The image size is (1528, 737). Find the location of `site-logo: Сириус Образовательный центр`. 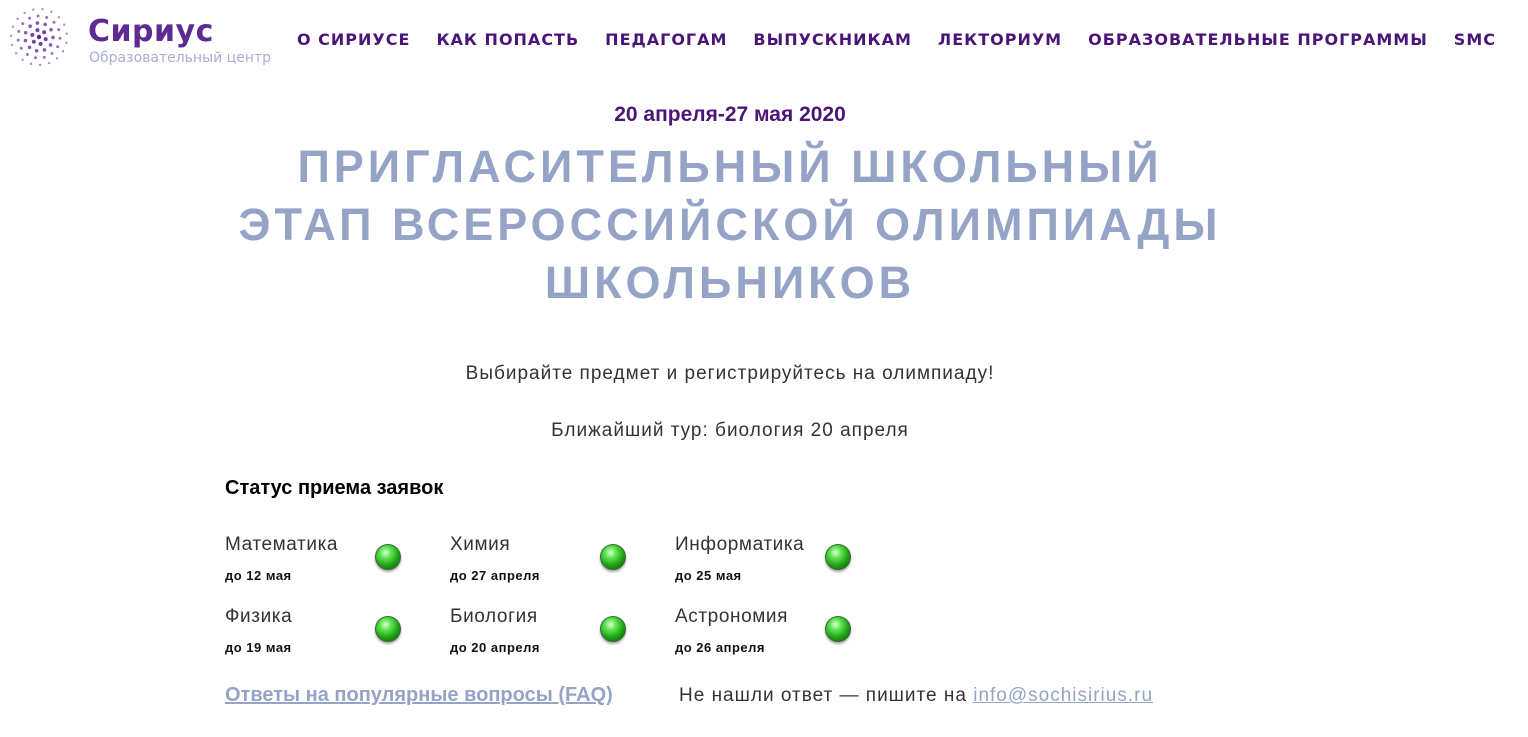

site-logo: Сириус Образовательный центр is located at coordinates (140, 37).